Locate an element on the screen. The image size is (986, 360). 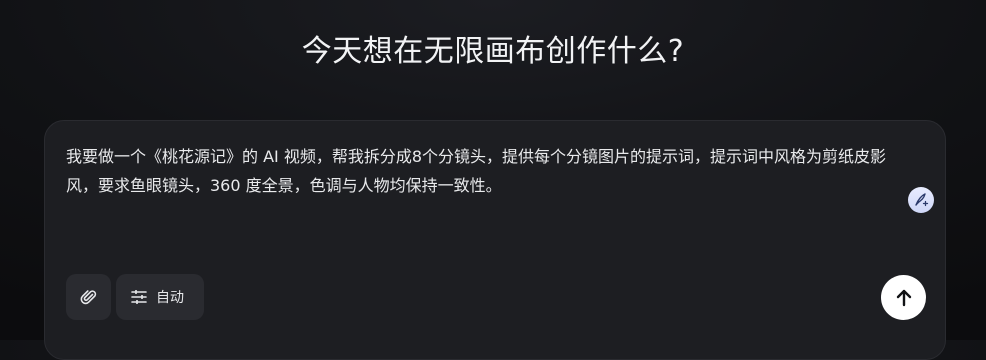
attach-button is located at coordinates (88, 297).